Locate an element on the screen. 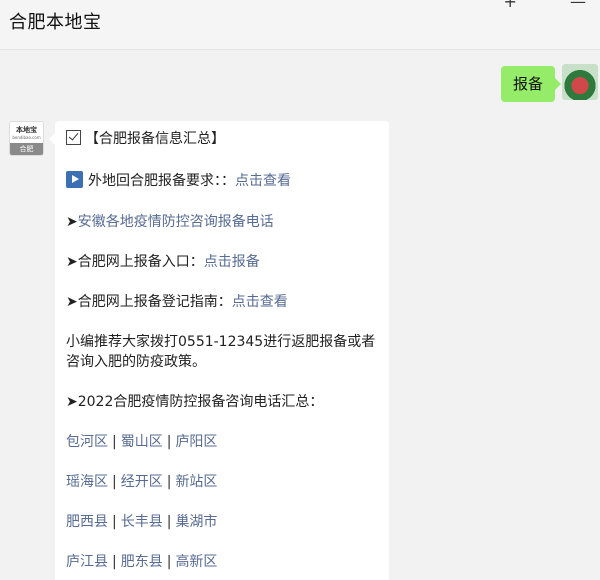  district-row: 包河区 | 蜀山区 | 庐阳区 is located at coordinates (141, 442).